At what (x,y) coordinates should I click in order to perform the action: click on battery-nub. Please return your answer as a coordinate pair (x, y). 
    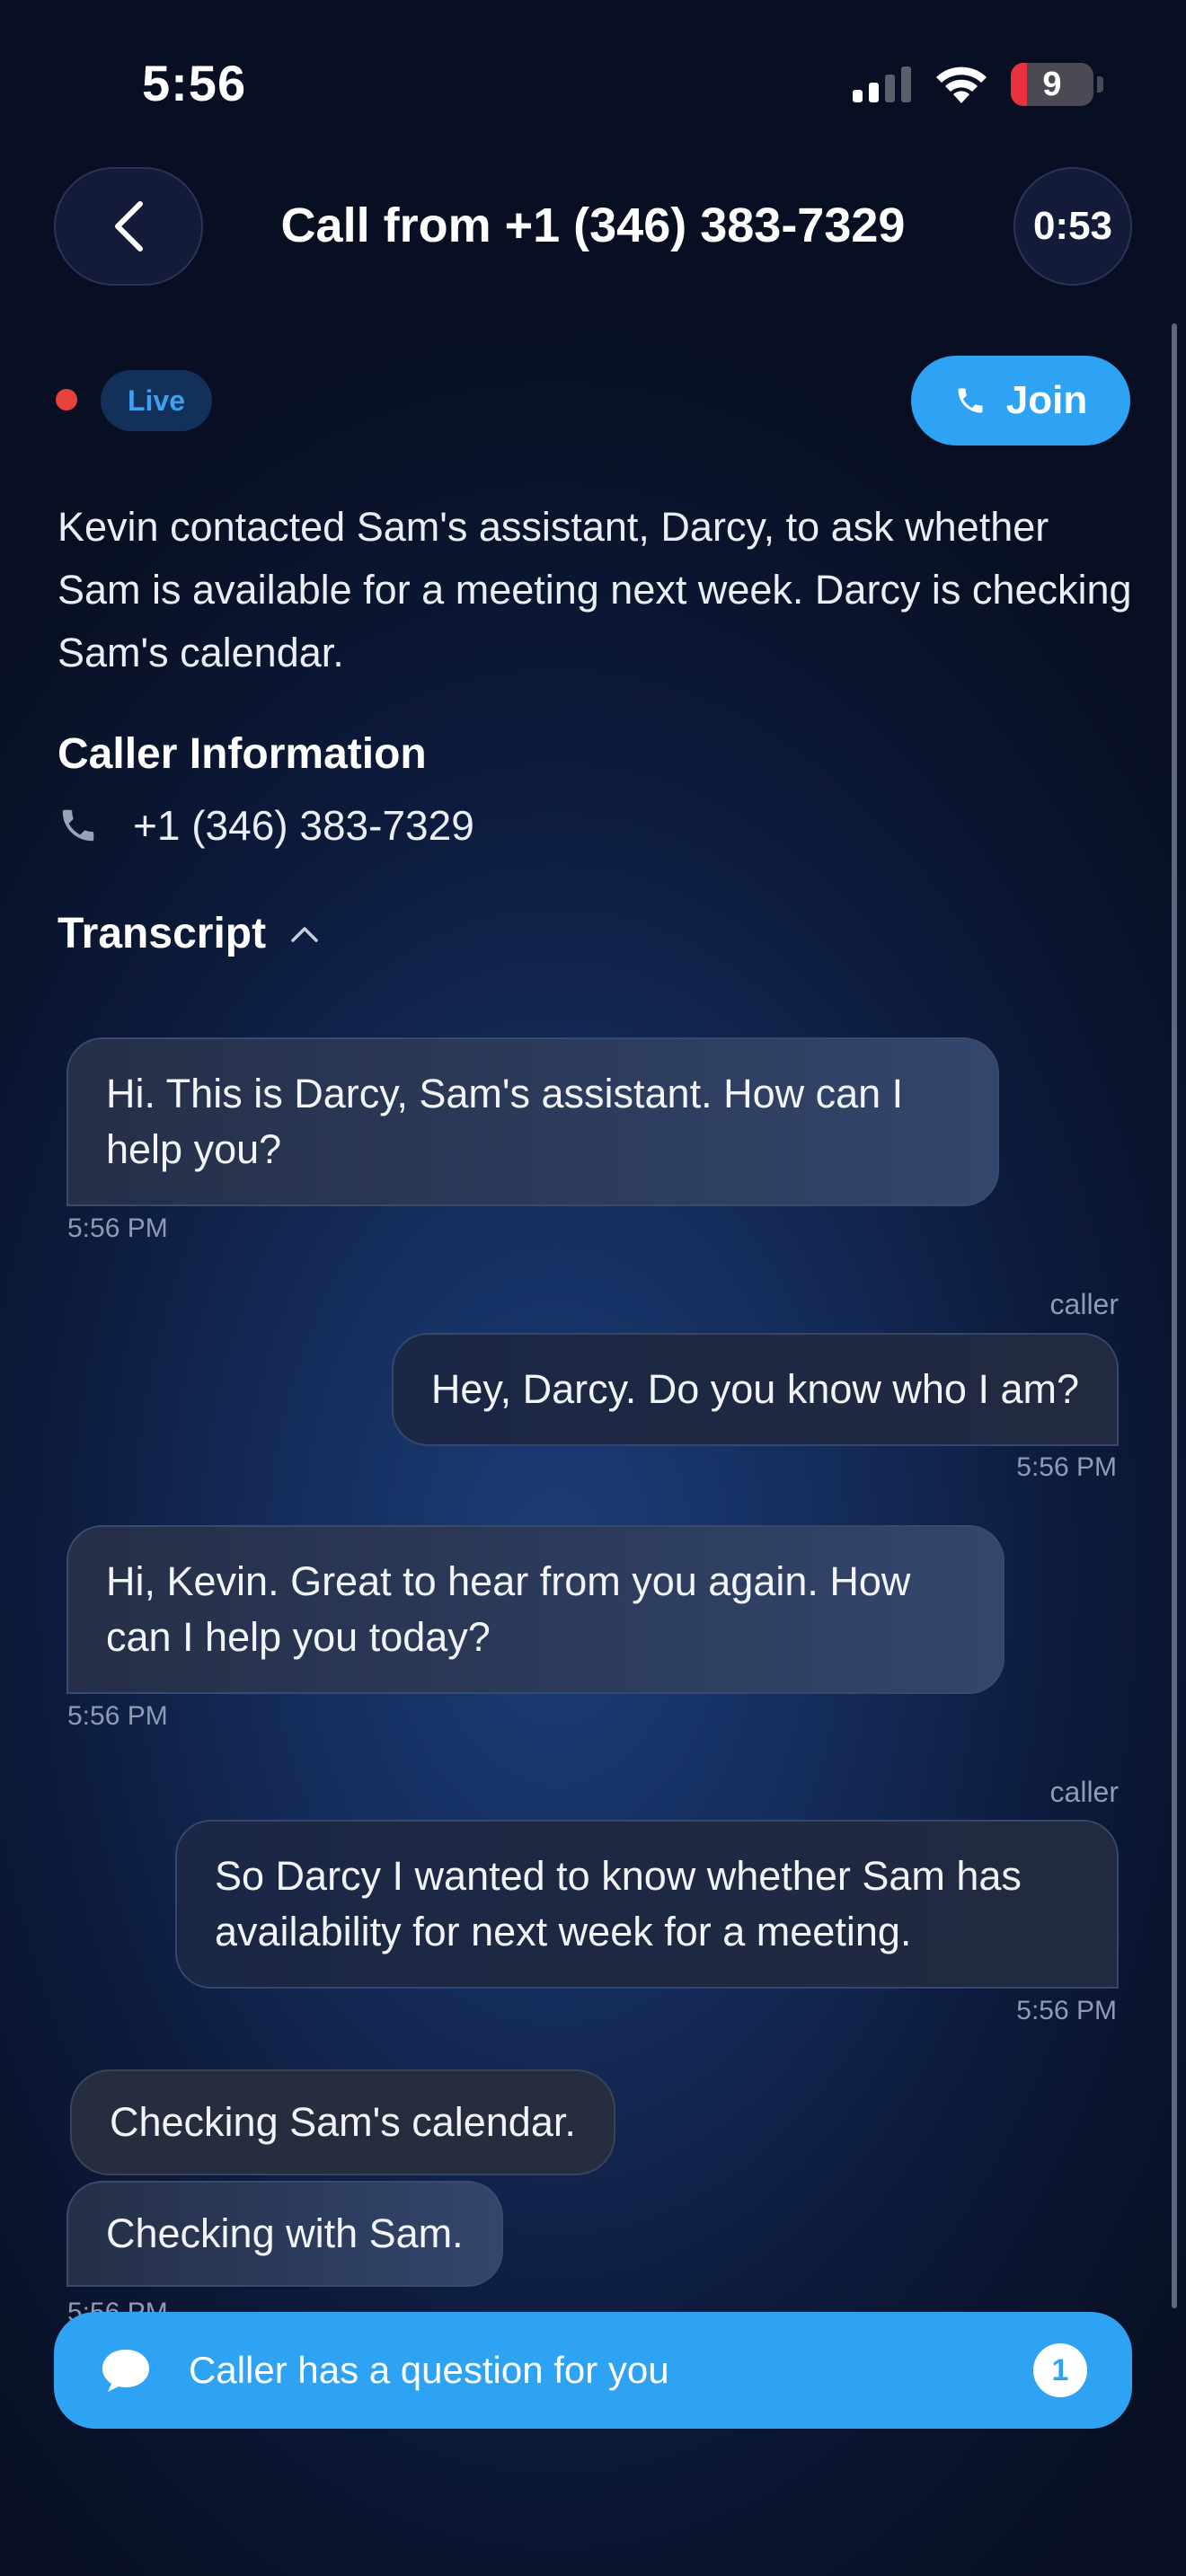
    Looking at the image, I should click on (1100, 84).